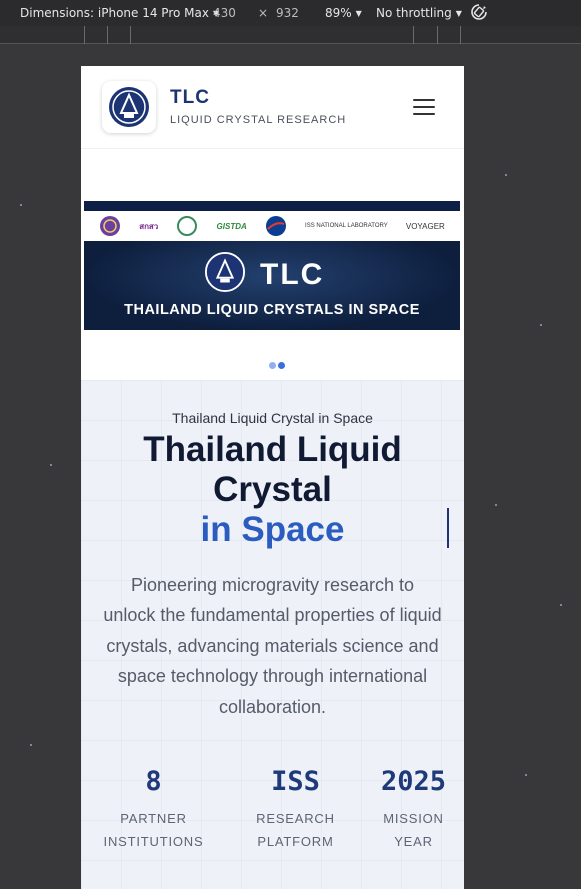 This screenshot has width=581, height=889. Describe the element at coordinates (346, 226) in the screenshot. I see `partner-iss-lab: ISS NATIONAL LABORATORY` at that location.